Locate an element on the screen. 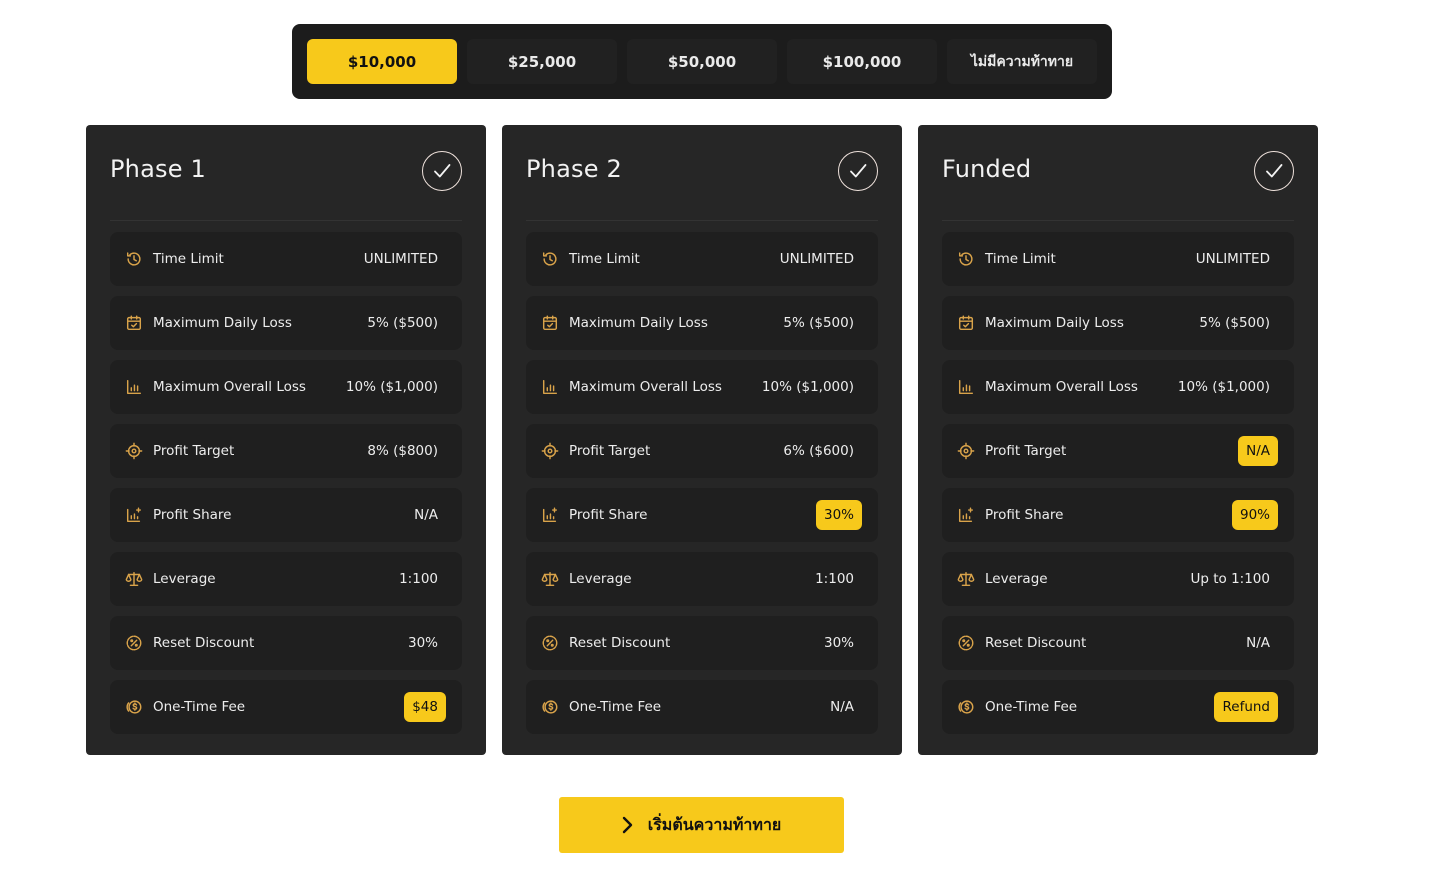  rule-value: 1:100 is located at coordinates (834, 579).